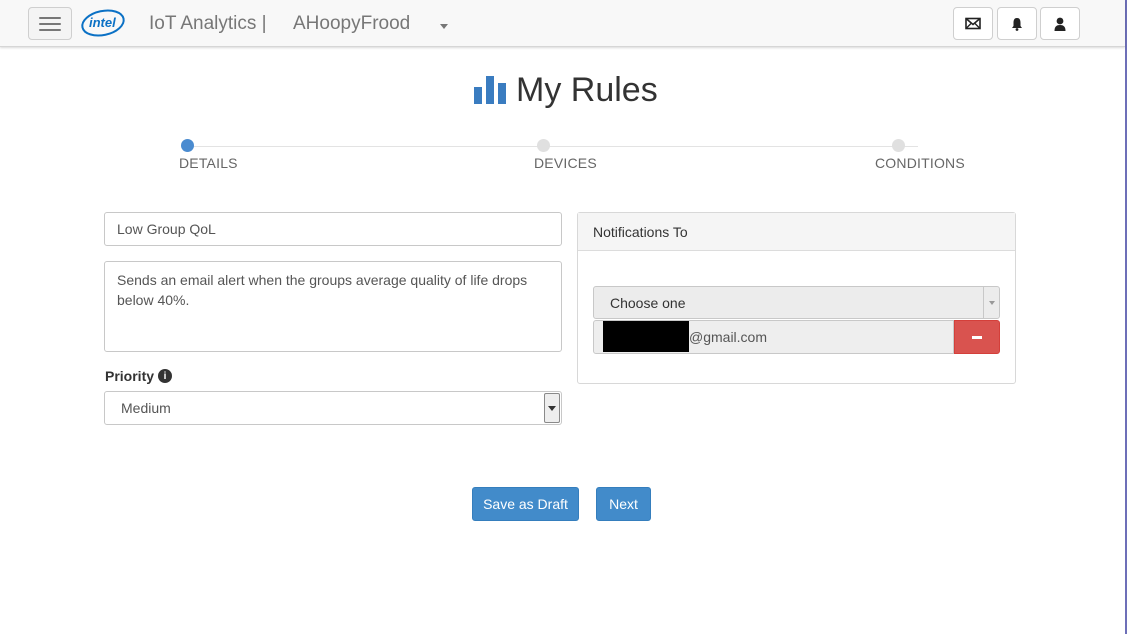 This screenshot has height=634, width=1127. I want to click on user-icon, so click(1060, 24).